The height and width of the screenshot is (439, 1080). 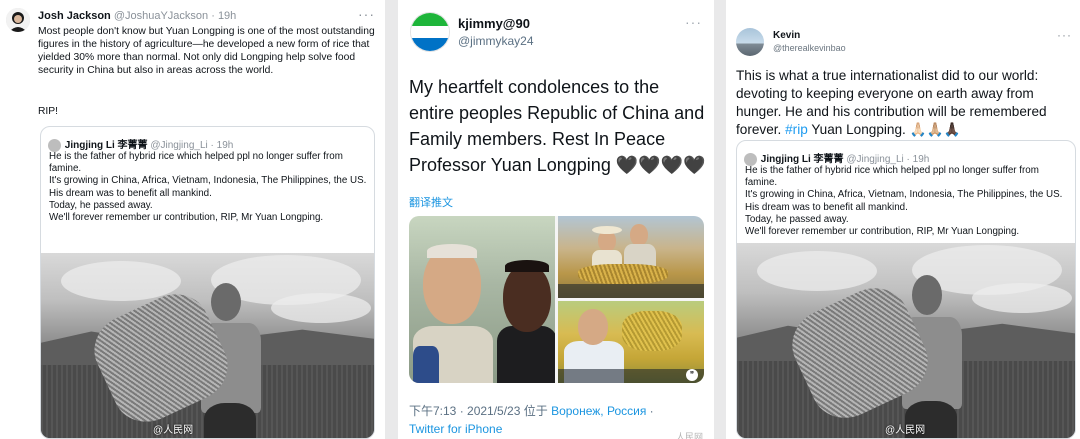 I want to click on location-link: Воронеж, Россия, so click(x=598, y=411).